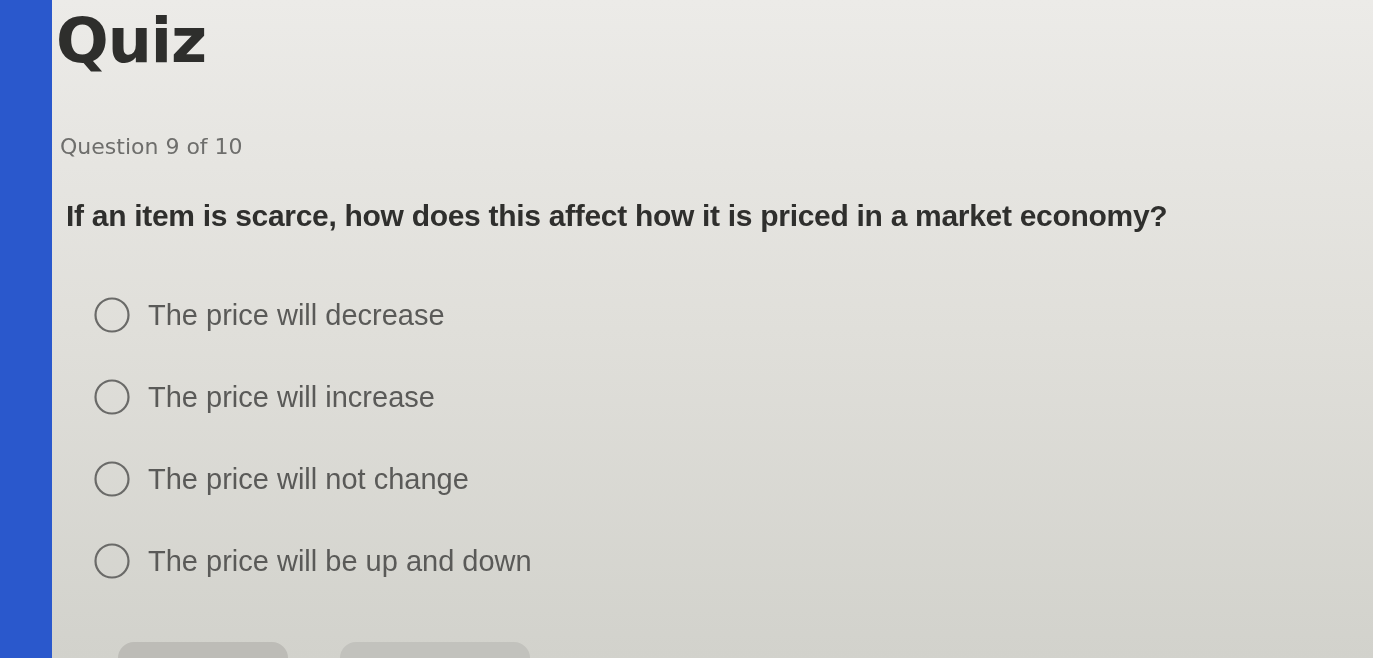 The image size is (1373, 658). I want to click on answer-option: The price will decrease, so click(269, 315).